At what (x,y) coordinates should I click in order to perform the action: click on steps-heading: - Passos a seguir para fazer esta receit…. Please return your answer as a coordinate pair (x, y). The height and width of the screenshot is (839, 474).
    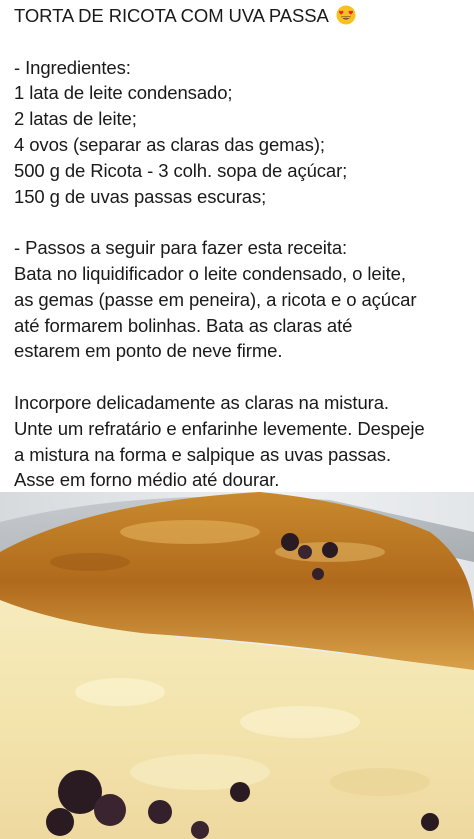
    Looking at the image, I should click on (181, 248).